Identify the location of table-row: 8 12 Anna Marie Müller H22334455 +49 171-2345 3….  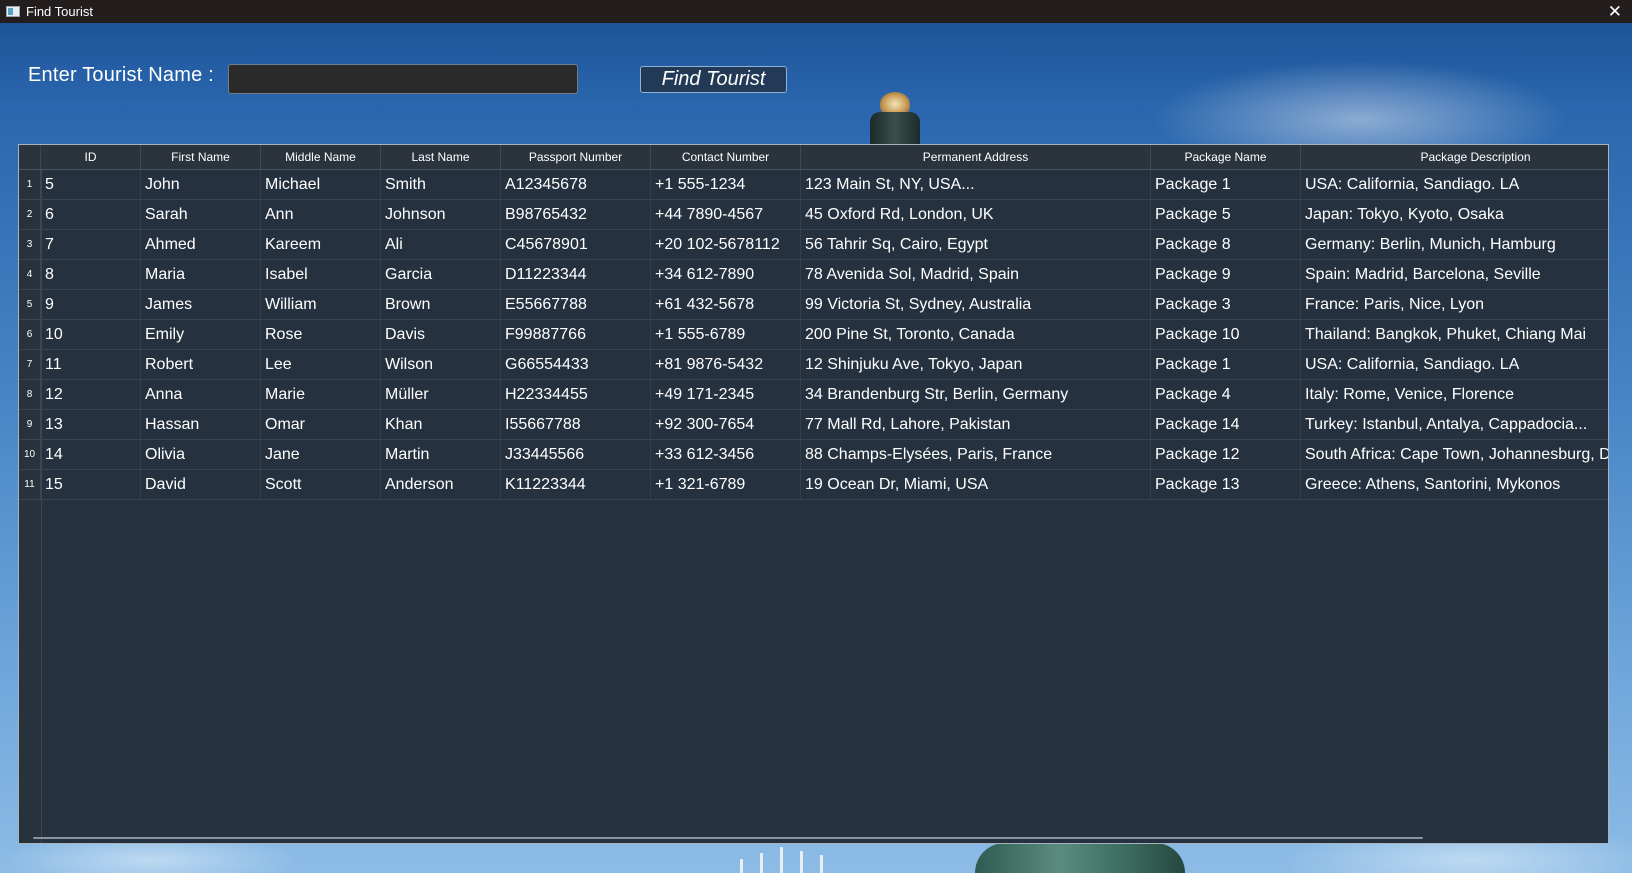
(813, 395).